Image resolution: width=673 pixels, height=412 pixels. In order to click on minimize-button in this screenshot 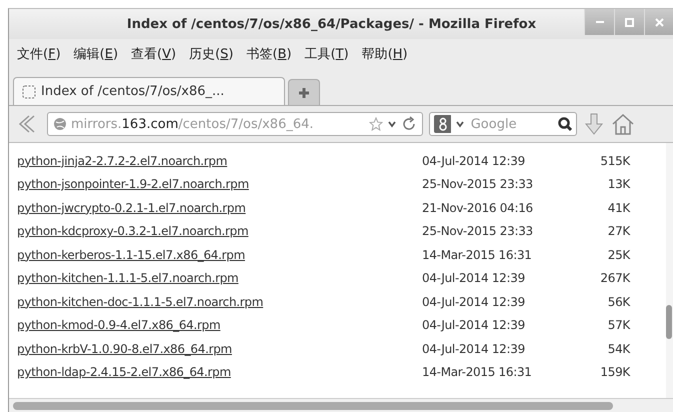, I will do `click(599, 22)`.